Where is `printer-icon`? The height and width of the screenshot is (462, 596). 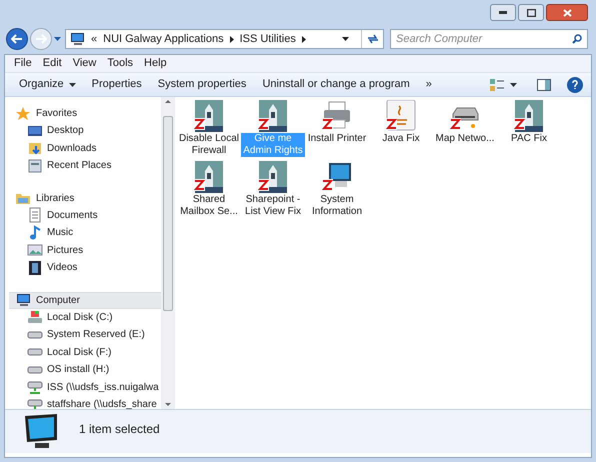
printer-icon is located at coordinates (337, 116).